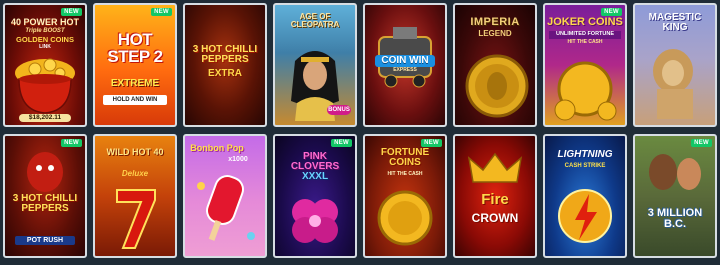  Describe the element at coordinates (225, 73) in the screenshot. I see `game-subtitle: EXTRA` at that location.